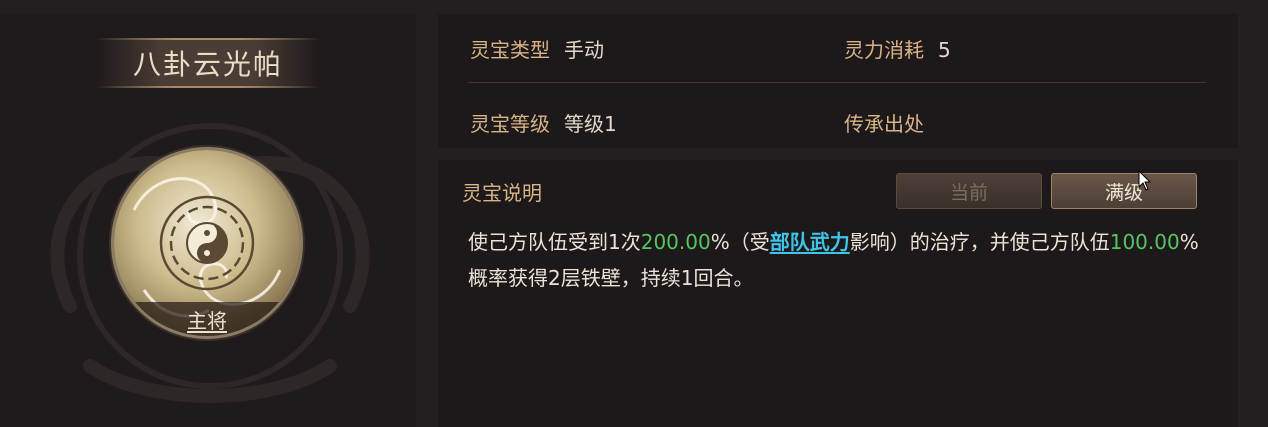 This screenshot has width=1268, height=427. What do you see at coordinates (510, 50) in the screenshot?
I see `type-label: 灵宝类型` at bounding box center [510, 50].